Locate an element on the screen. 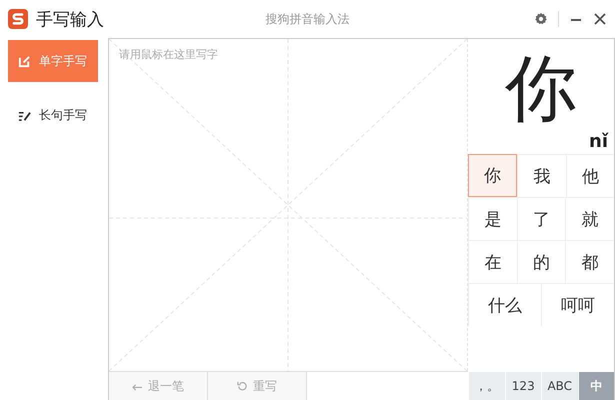  preview-character: 你 is located at coordinates (541, 88).